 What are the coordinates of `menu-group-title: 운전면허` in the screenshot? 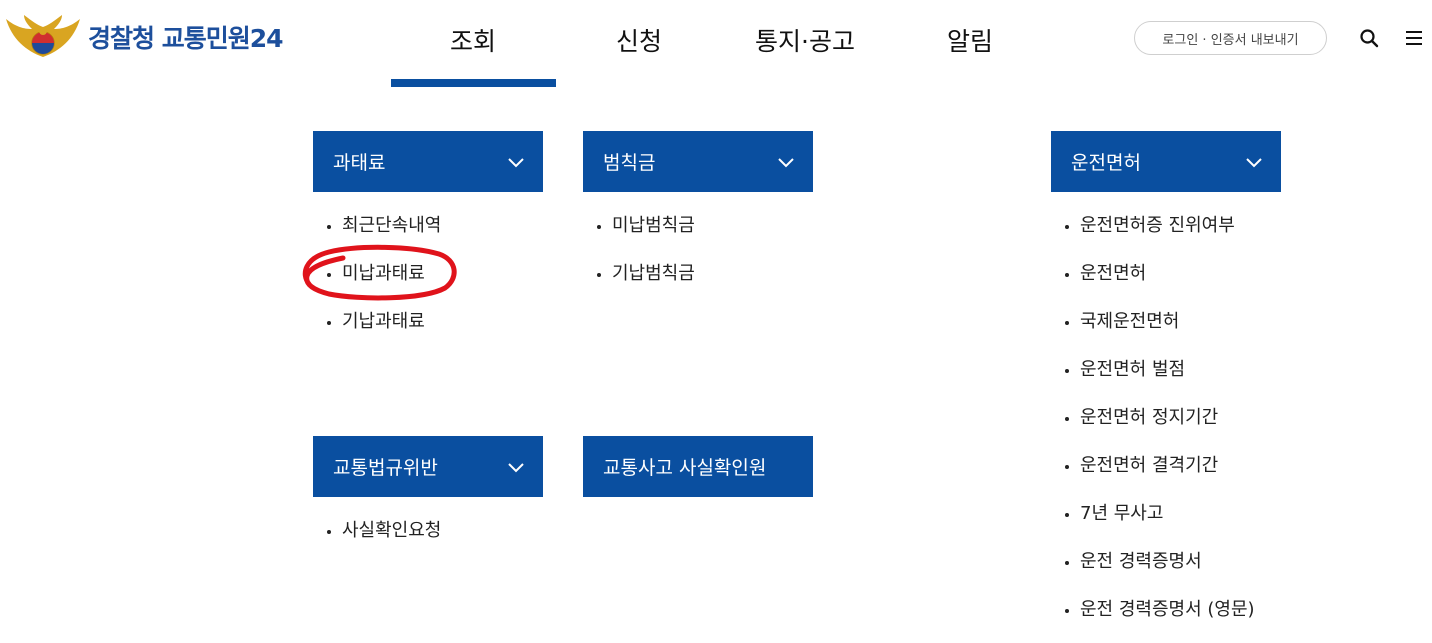 It's located at (1106, 163).